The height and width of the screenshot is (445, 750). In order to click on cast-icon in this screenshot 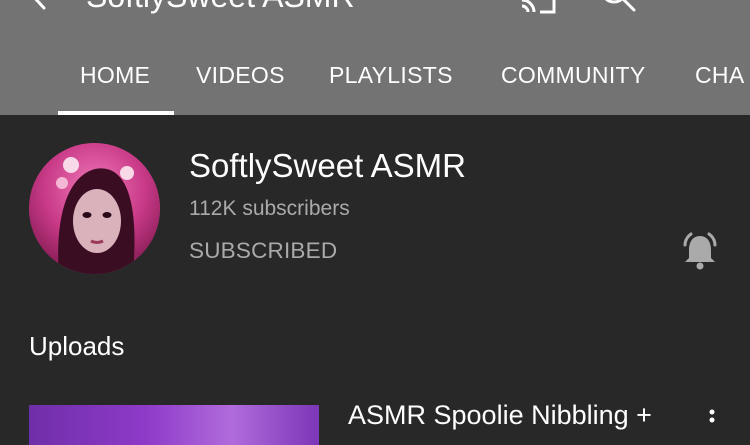, I will do `click(538, 7)`.